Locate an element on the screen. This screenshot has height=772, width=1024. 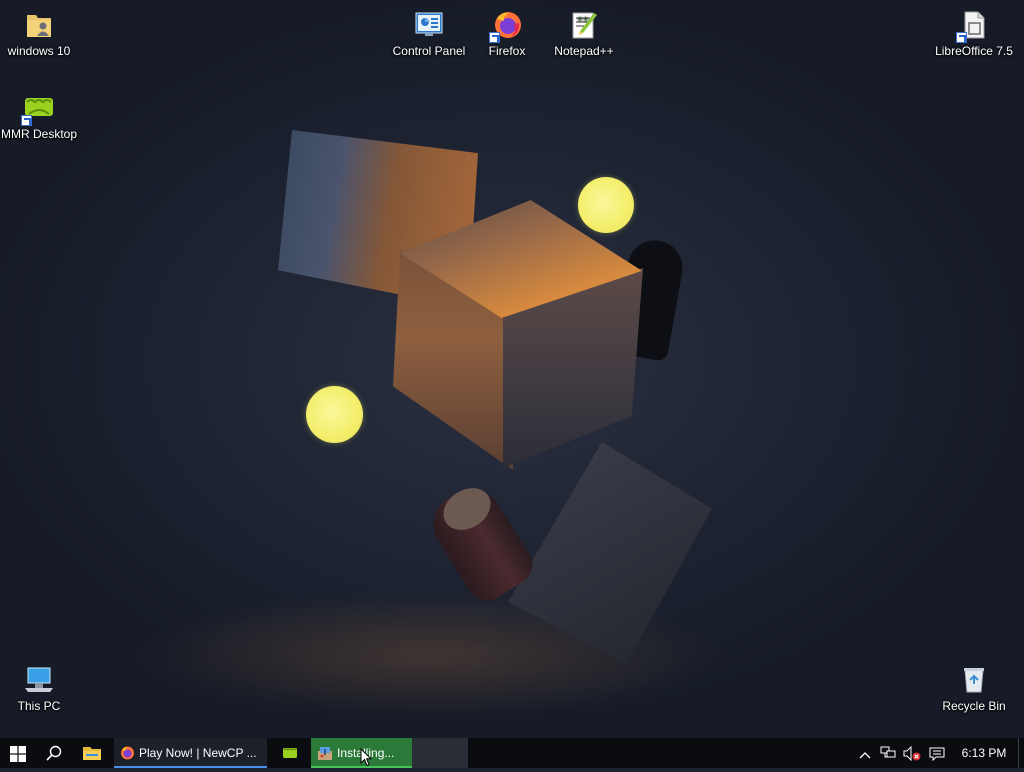
desktop-icon-label: Recycle Bin is located at coordinates (974, 706).